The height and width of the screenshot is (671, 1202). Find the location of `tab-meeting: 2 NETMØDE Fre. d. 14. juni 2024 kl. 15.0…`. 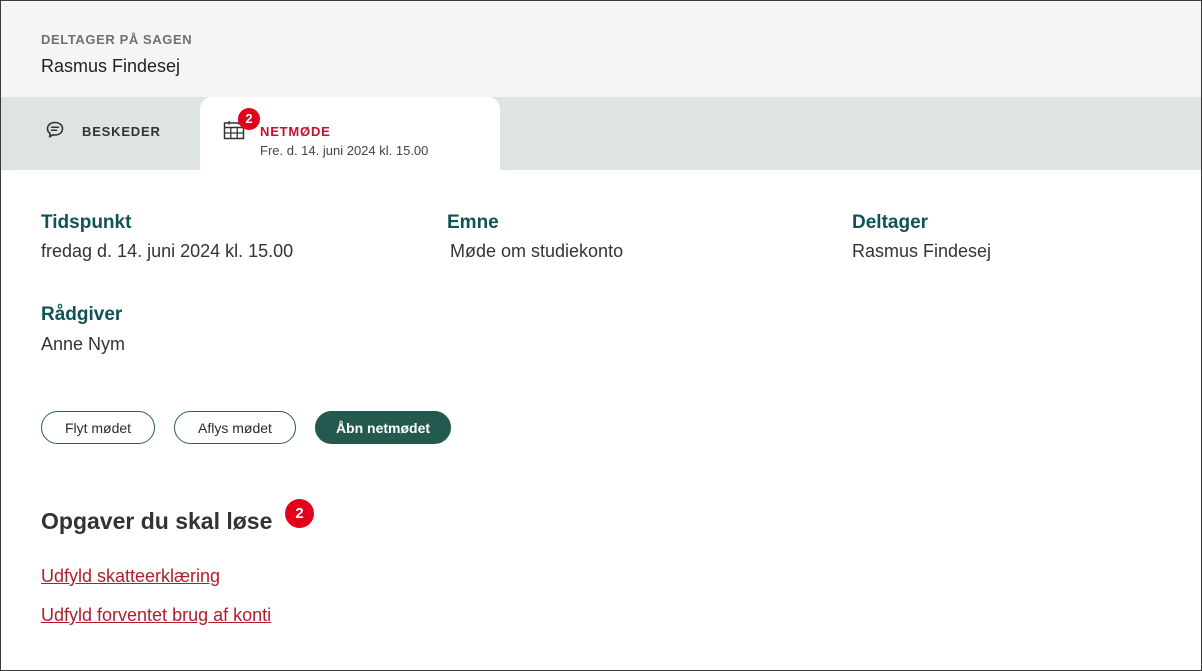

tab-meeting: 2 NETMØDE Fre. d. 14. juni 2024 kl. 15.0… is located at coordinates (350, 133).